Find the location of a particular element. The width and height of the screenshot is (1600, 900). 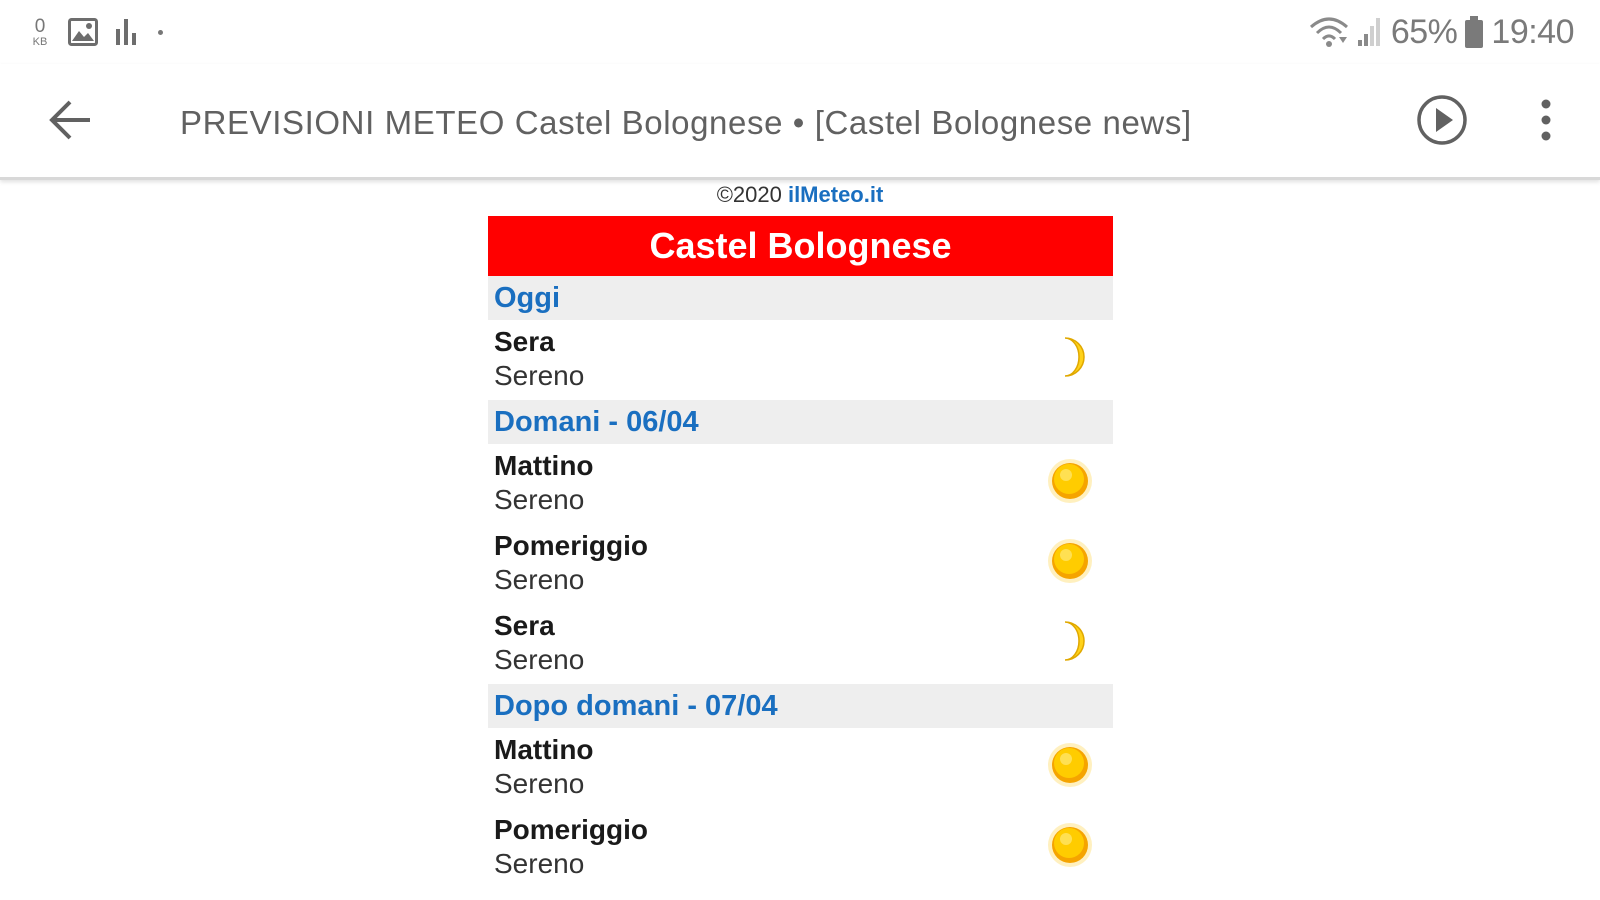

battery-percent: 65% is located at coordinates (1424, 31).